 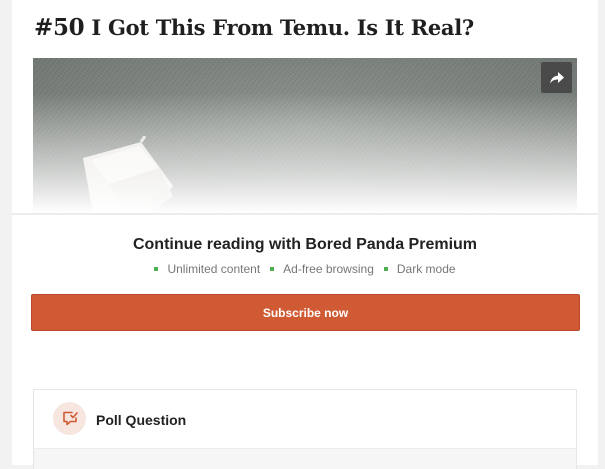 What do you see at coordinates (305, 214) in the screenshot?
I see `paywall-divider` at bounding box center [305, 214].